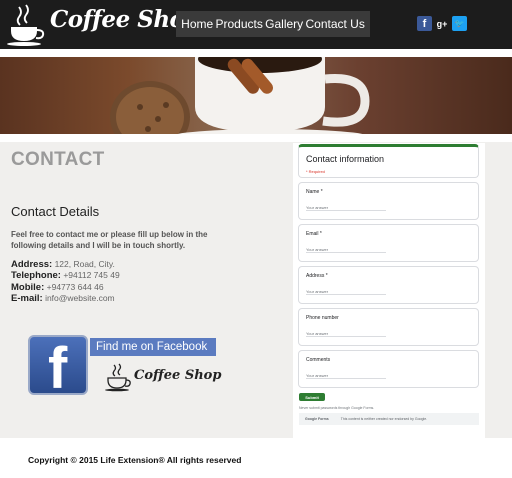 This screenshot has width=512, height=478. Describe the element at coordinates (388, 201) in the screenshot. I see `form-field-name: Name * Your answer` at that location.